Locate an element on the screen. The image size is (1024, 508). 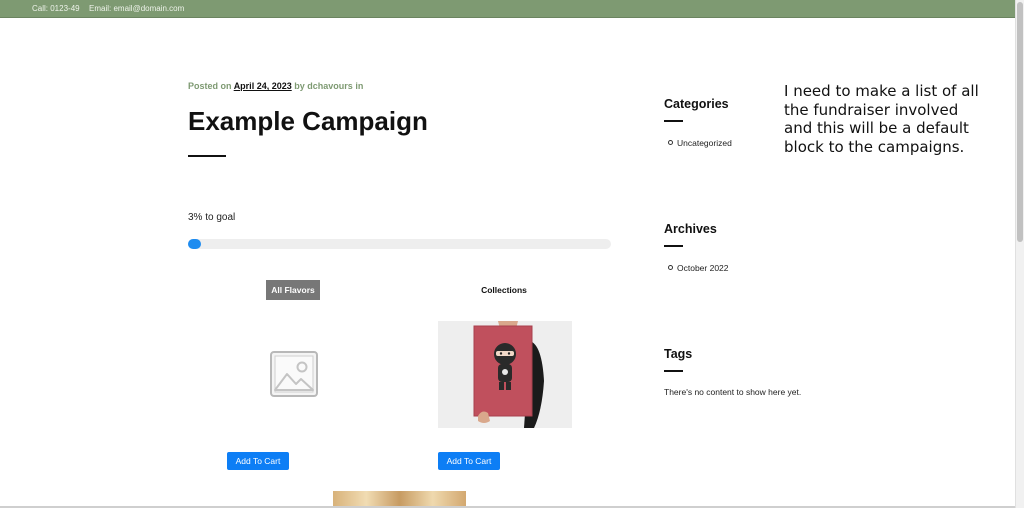
post-meta: Posted on April 24, 2023 by dchavours in is located at coordinates (275, 86).